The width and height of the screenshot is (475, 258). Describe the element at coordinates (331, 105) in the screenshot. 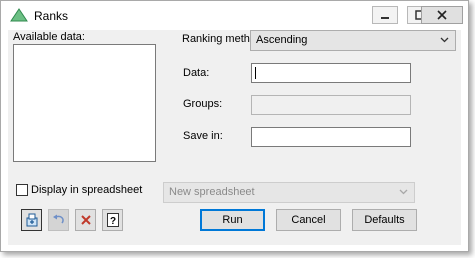

I see `groups-field` at that location.